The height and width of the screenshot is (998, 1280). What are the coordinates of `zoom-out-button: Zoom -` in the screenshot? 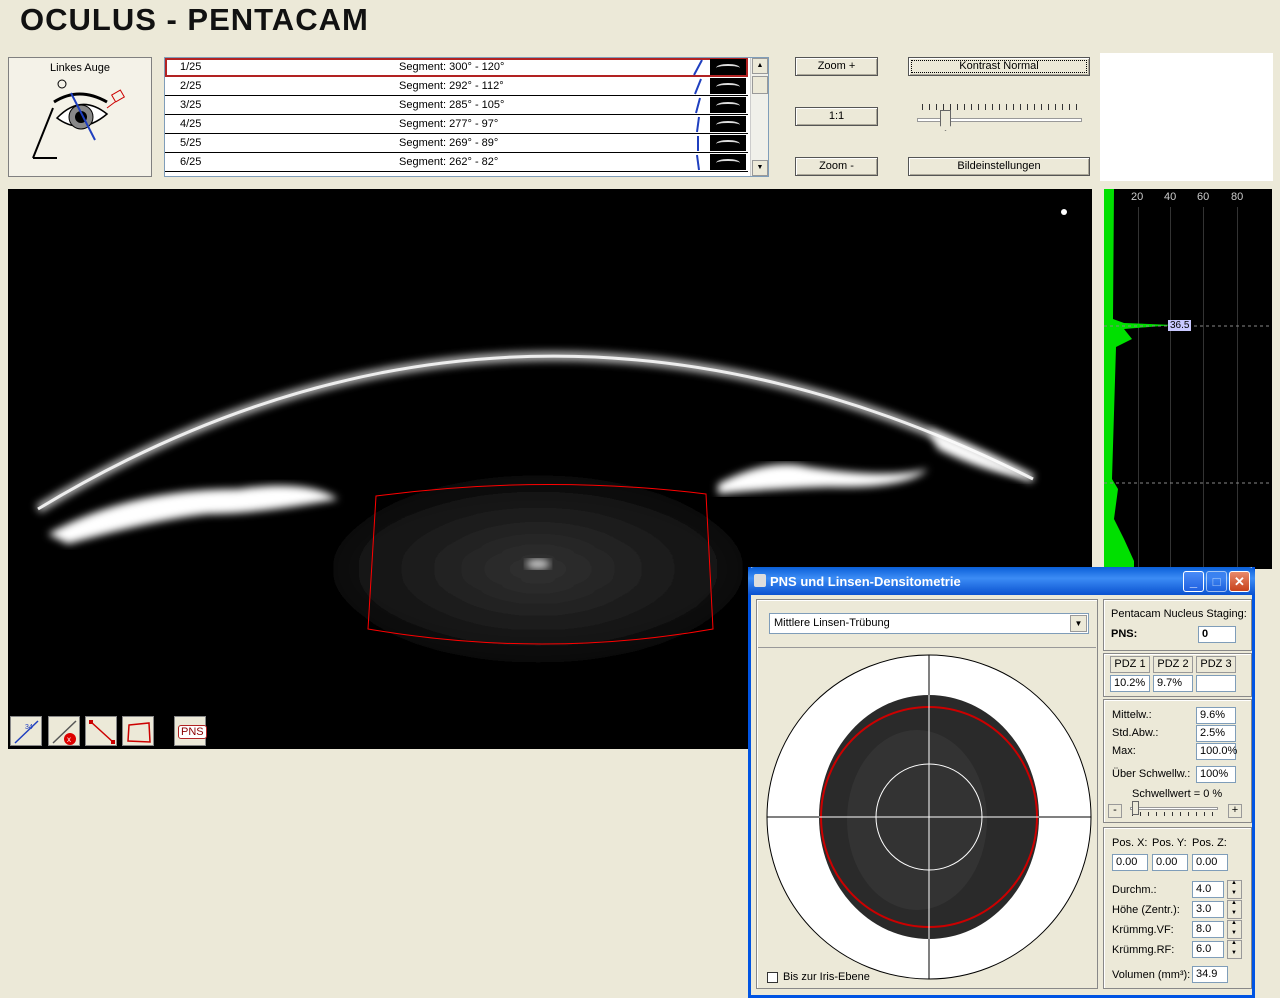 It's located at (836, 166).